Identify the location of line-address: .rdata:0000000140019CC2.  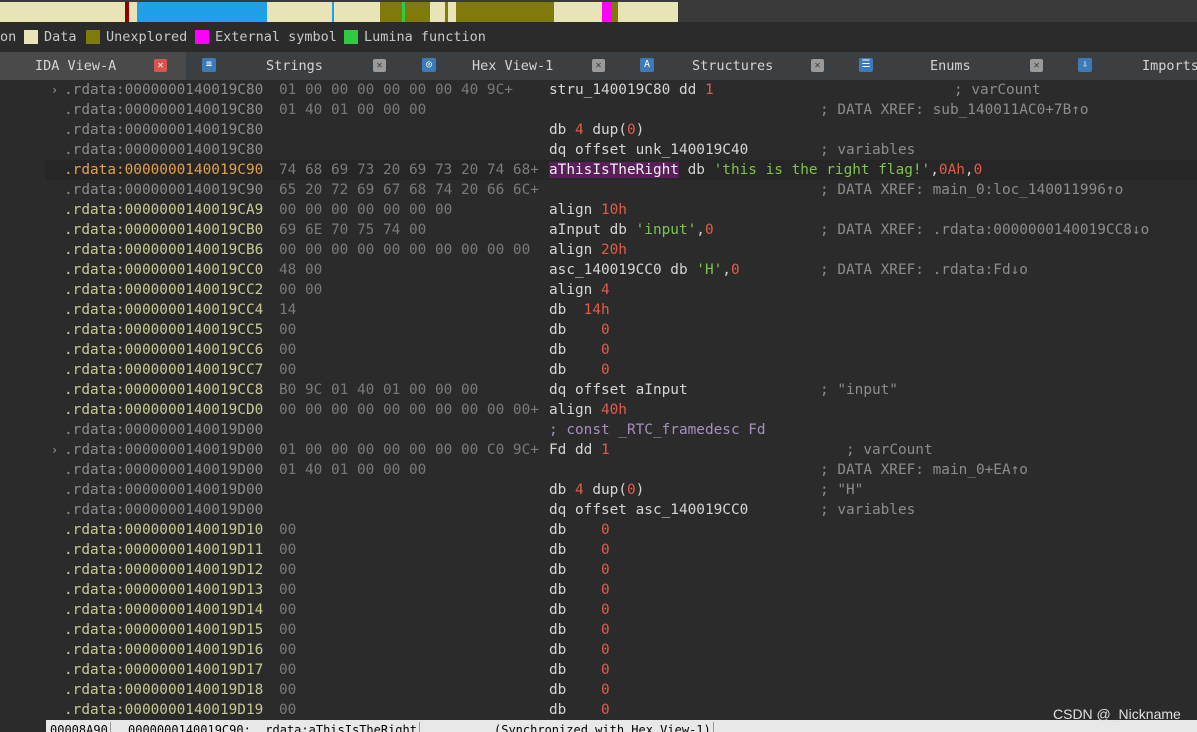
(164, 290).